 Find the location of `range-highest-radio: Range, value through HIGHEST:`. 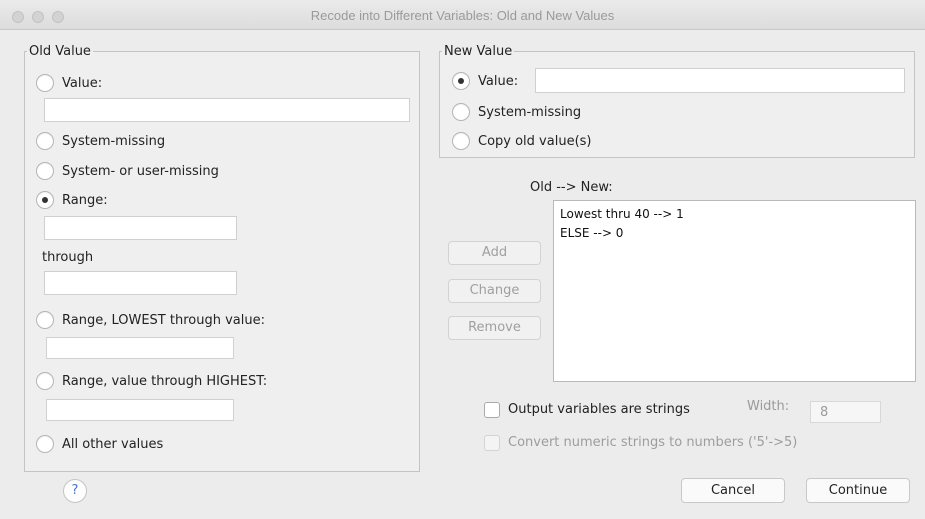

range-highest-radio: Range, value through HIGHEST: is located at coordinates (151, 381).